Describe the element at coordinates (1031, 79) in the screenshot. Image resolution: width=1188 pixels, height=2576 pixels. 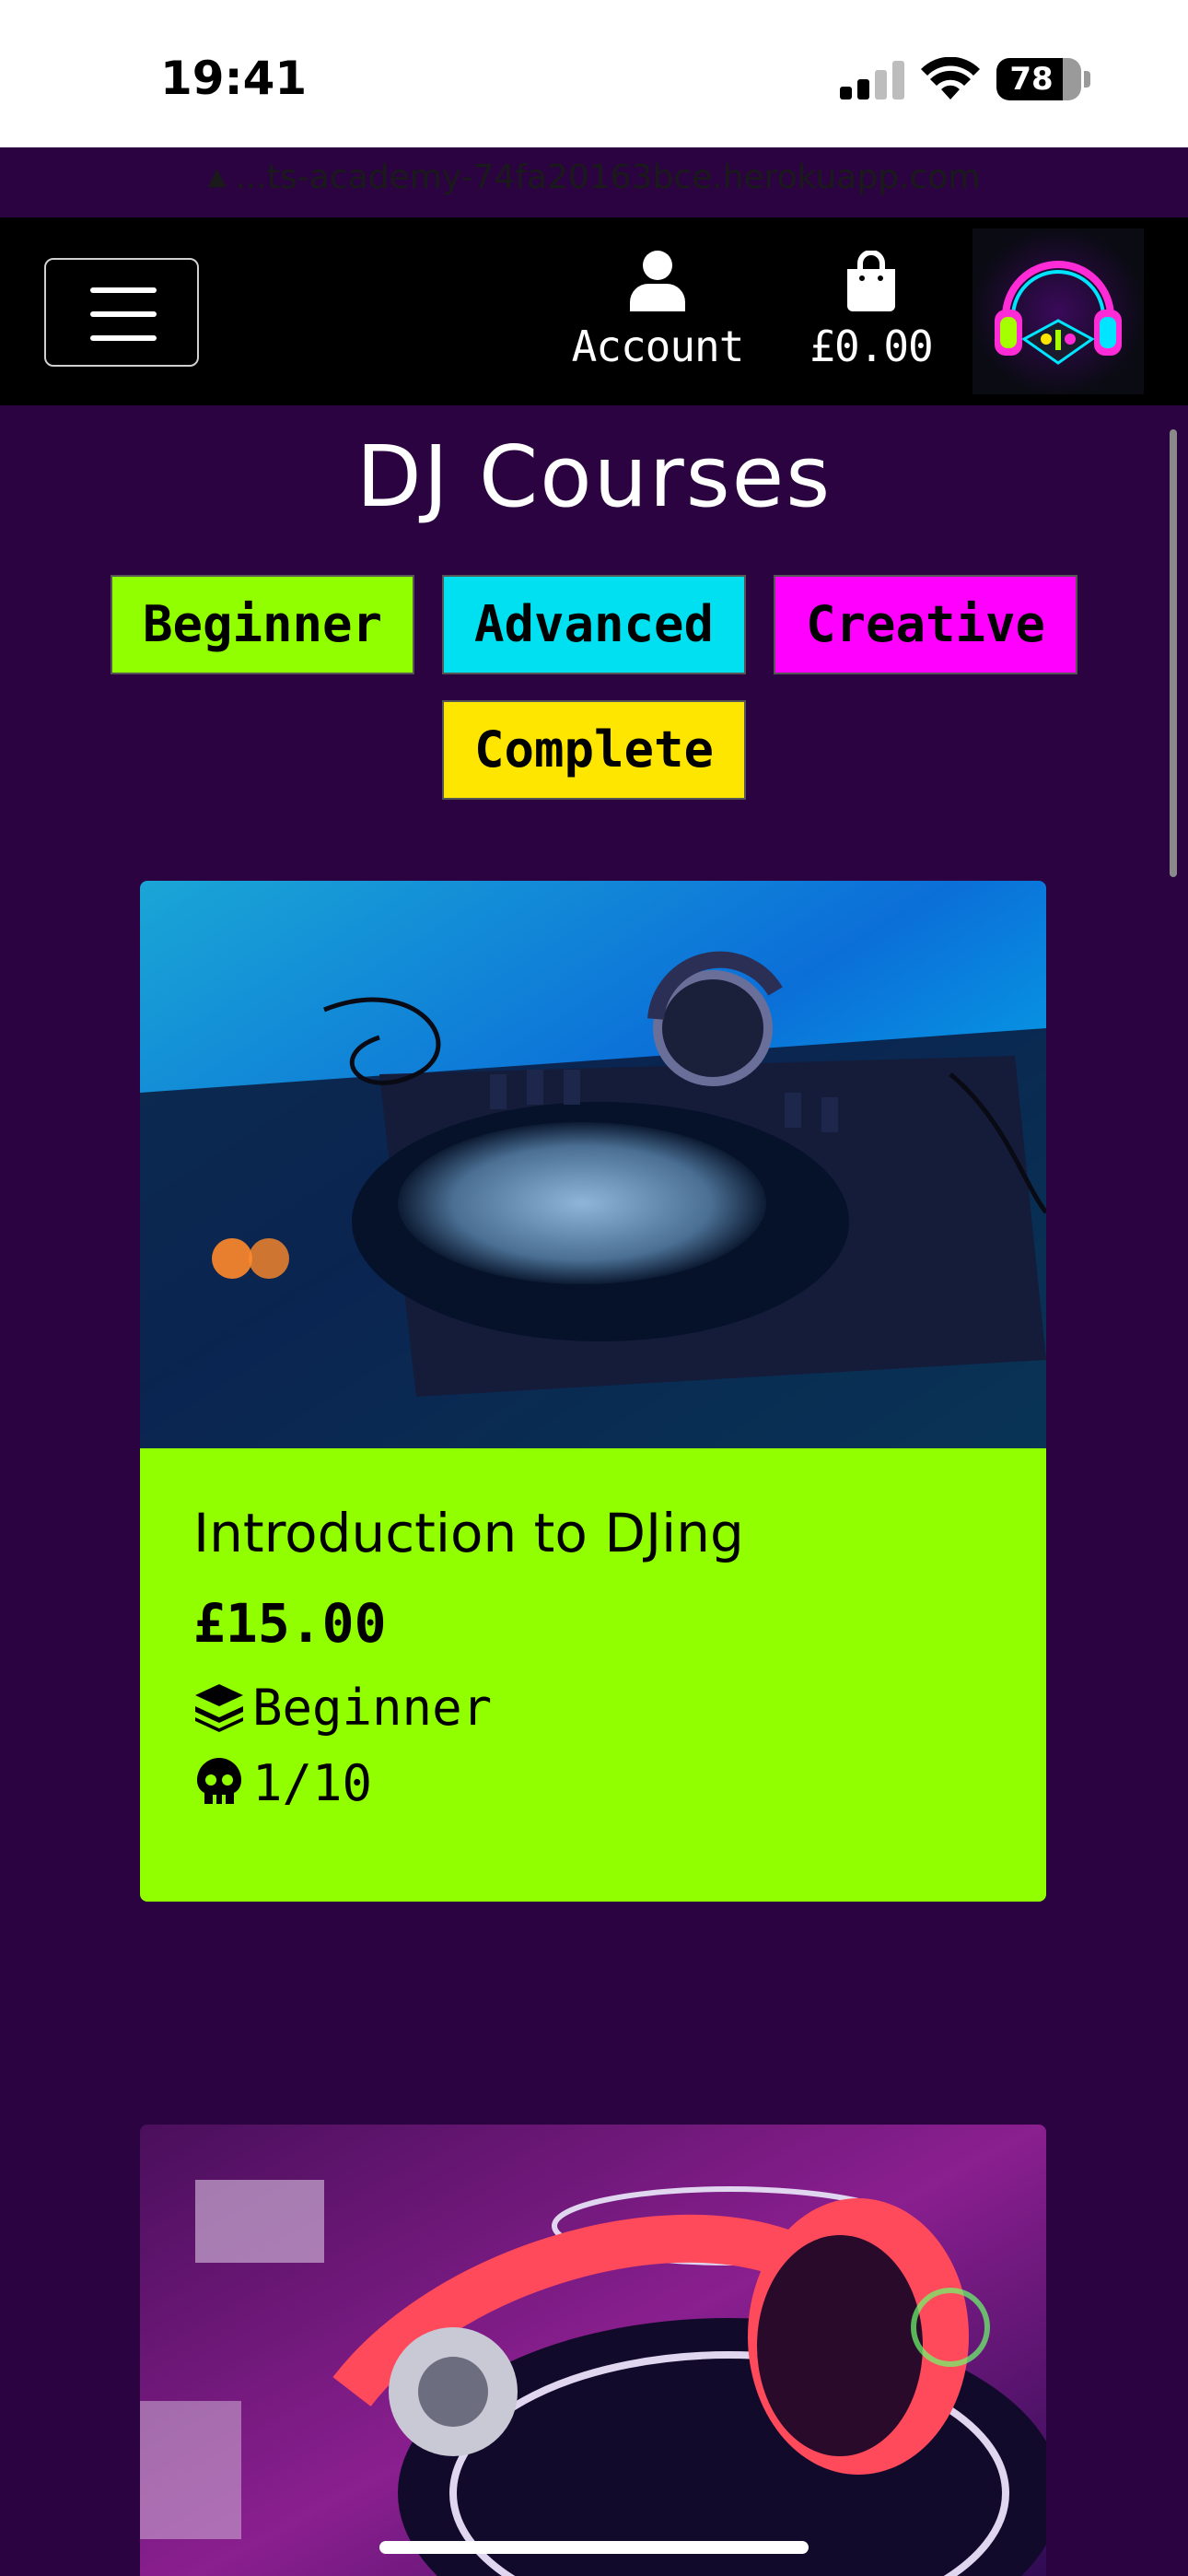
I see `battery-percent: 78` at that location.